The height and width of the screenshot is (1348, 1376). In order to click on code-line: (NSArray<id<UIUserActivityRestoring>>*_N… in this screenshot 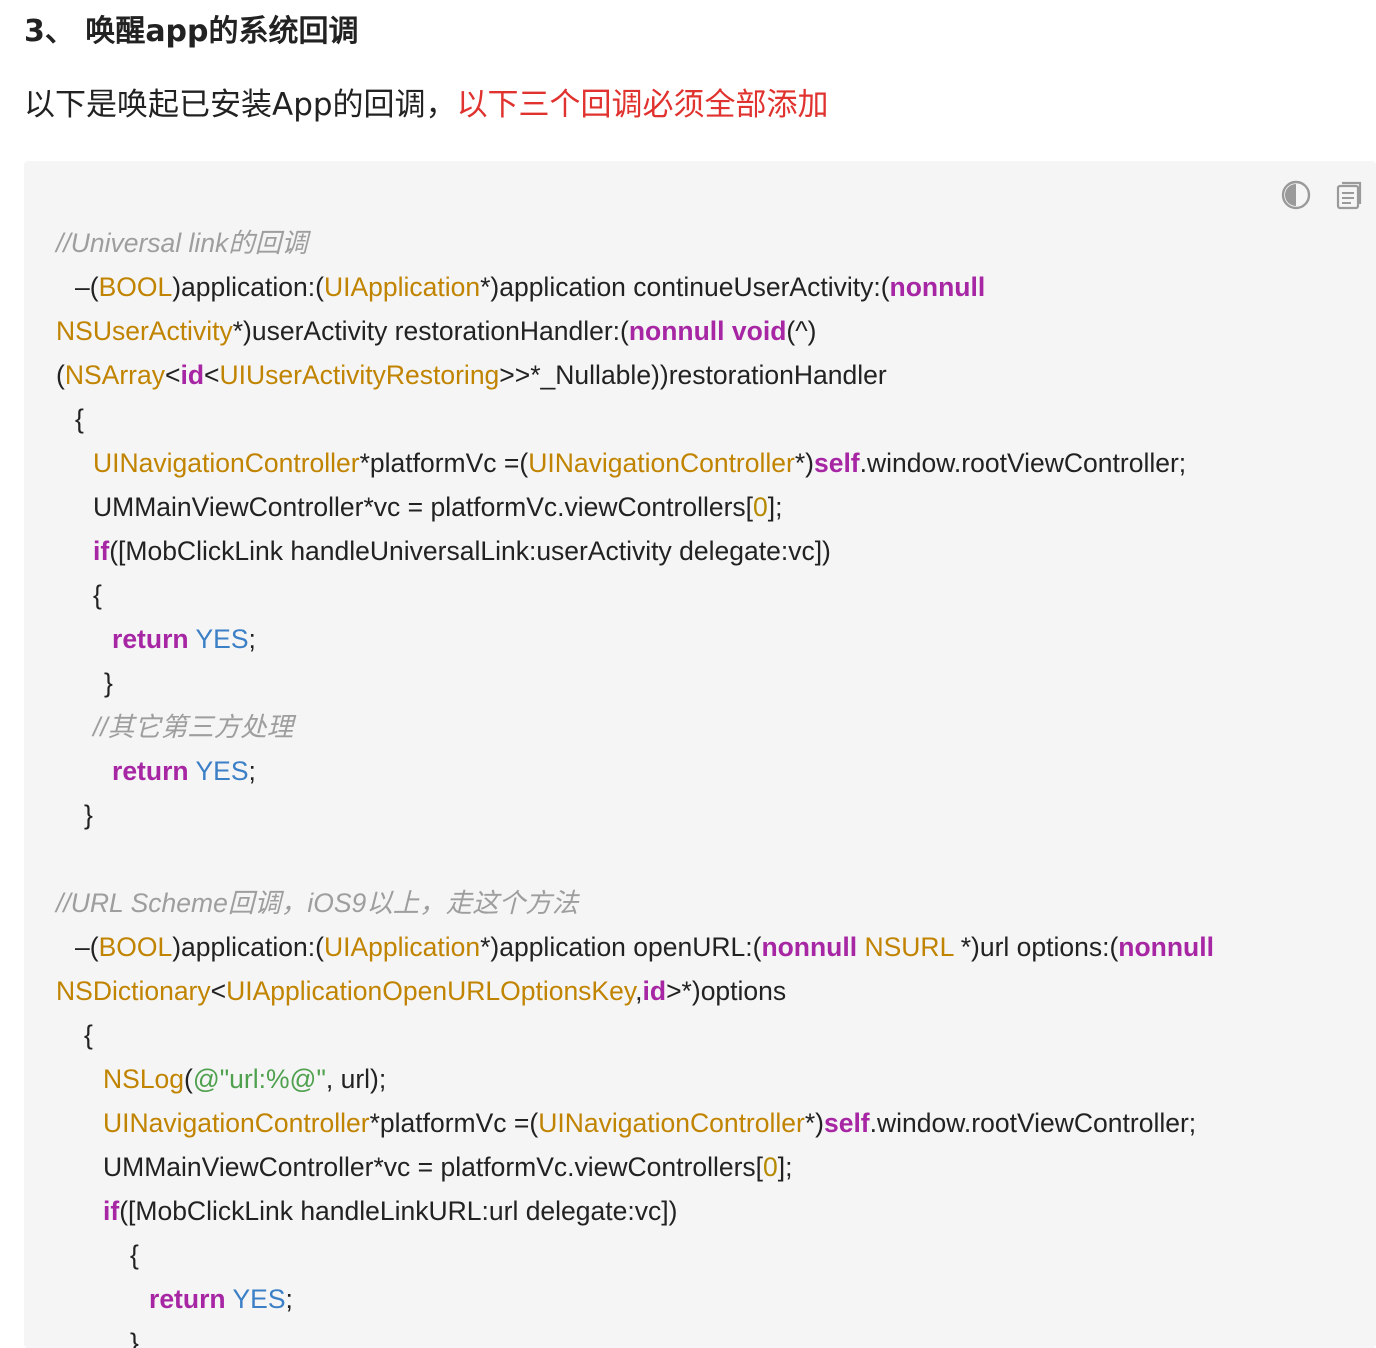, I will do `click(700, 375)`.